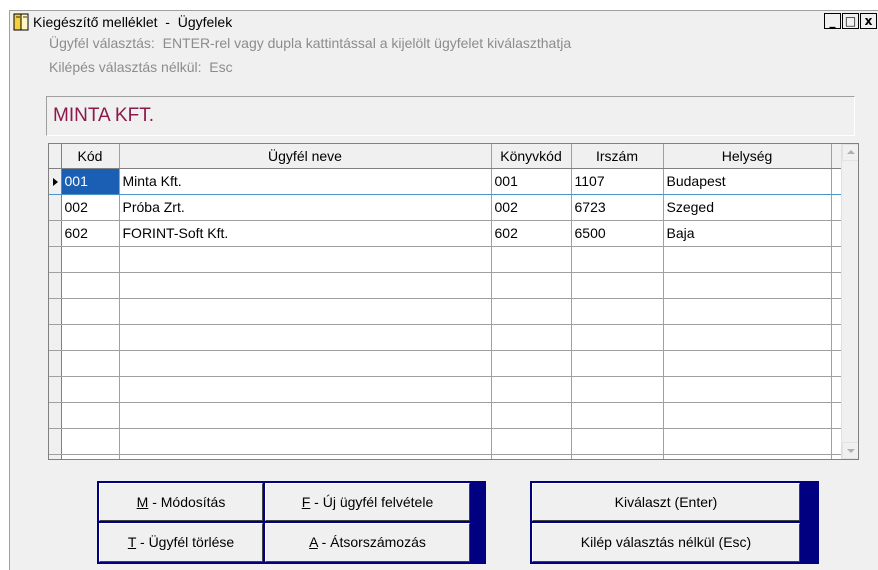 The width and height of the screenshot is (878, 570). I want to click on column-header-zip: Irszám, so click(617, 156).